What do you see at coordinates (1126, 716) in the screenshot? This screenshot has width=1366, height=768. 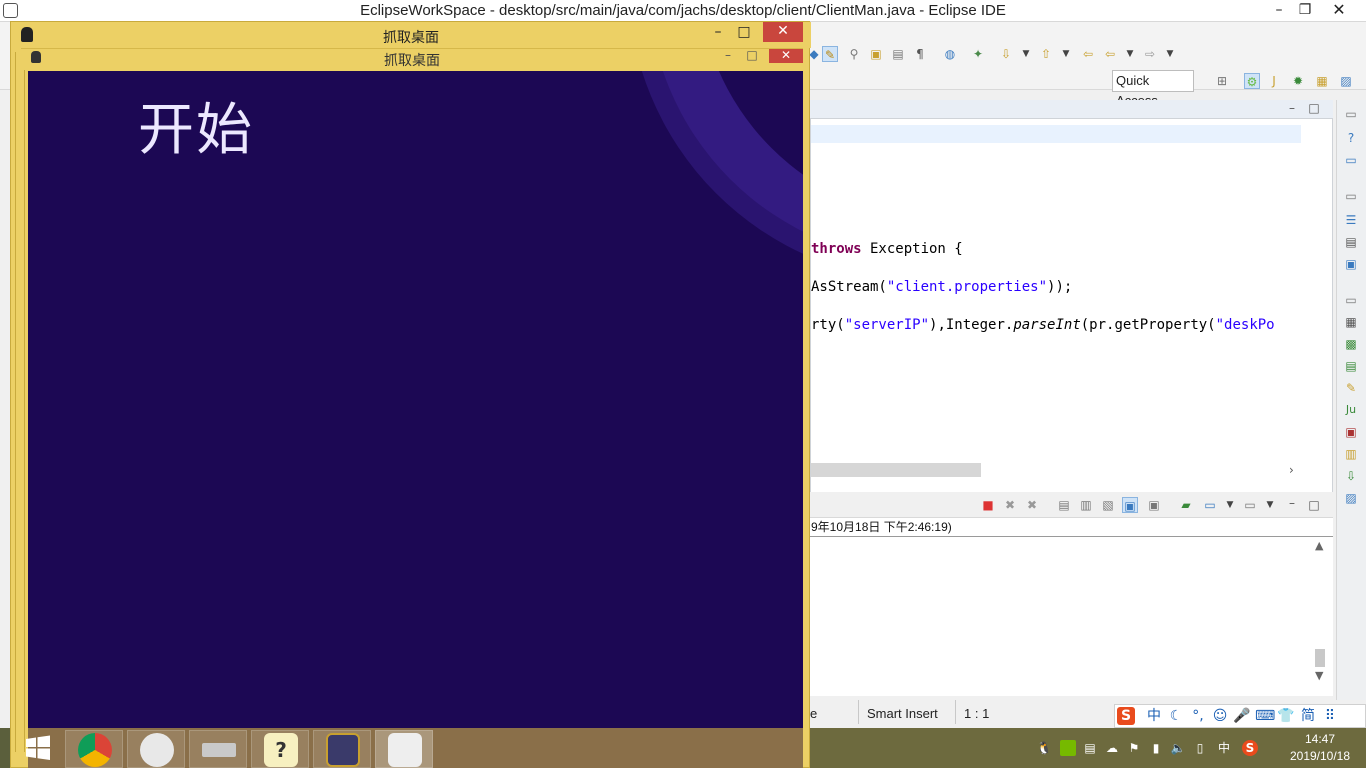 I see `sogou-logo-icon: S` at bounding box center [1126, 716].